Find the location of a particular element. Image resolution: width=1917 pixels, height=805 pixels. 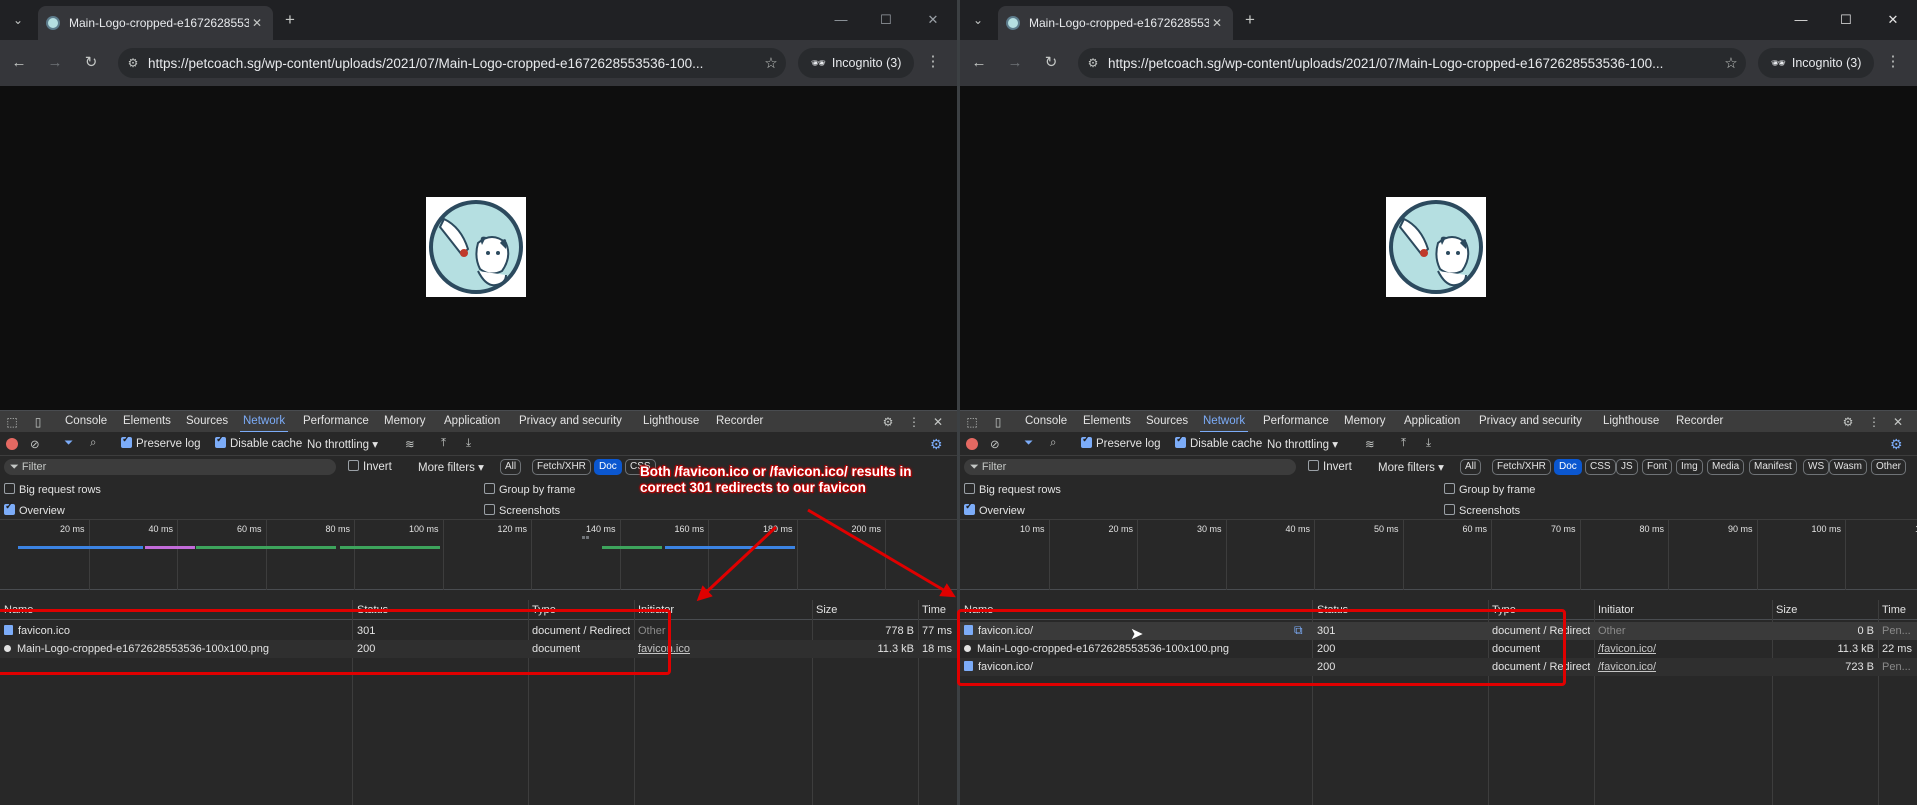

disable-cache-checkbox: Disable cache is located at coordinates (1218, 442).